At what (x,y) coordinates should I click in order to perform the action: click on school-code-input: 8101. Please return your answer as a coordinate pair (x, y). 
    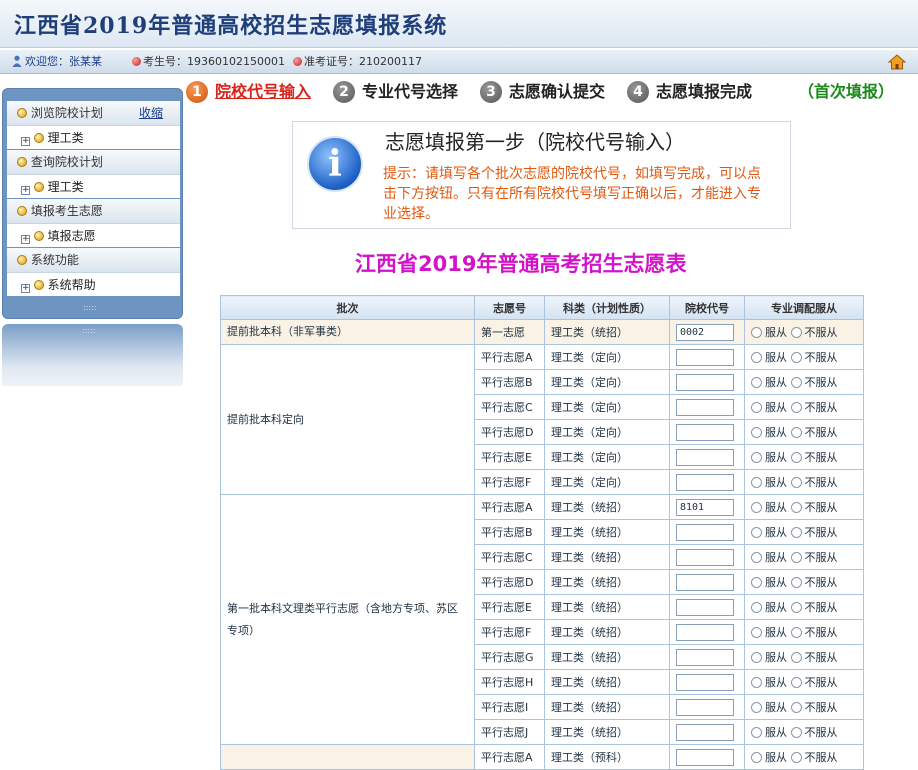
    Looking at the image, I should click on (705, 507).